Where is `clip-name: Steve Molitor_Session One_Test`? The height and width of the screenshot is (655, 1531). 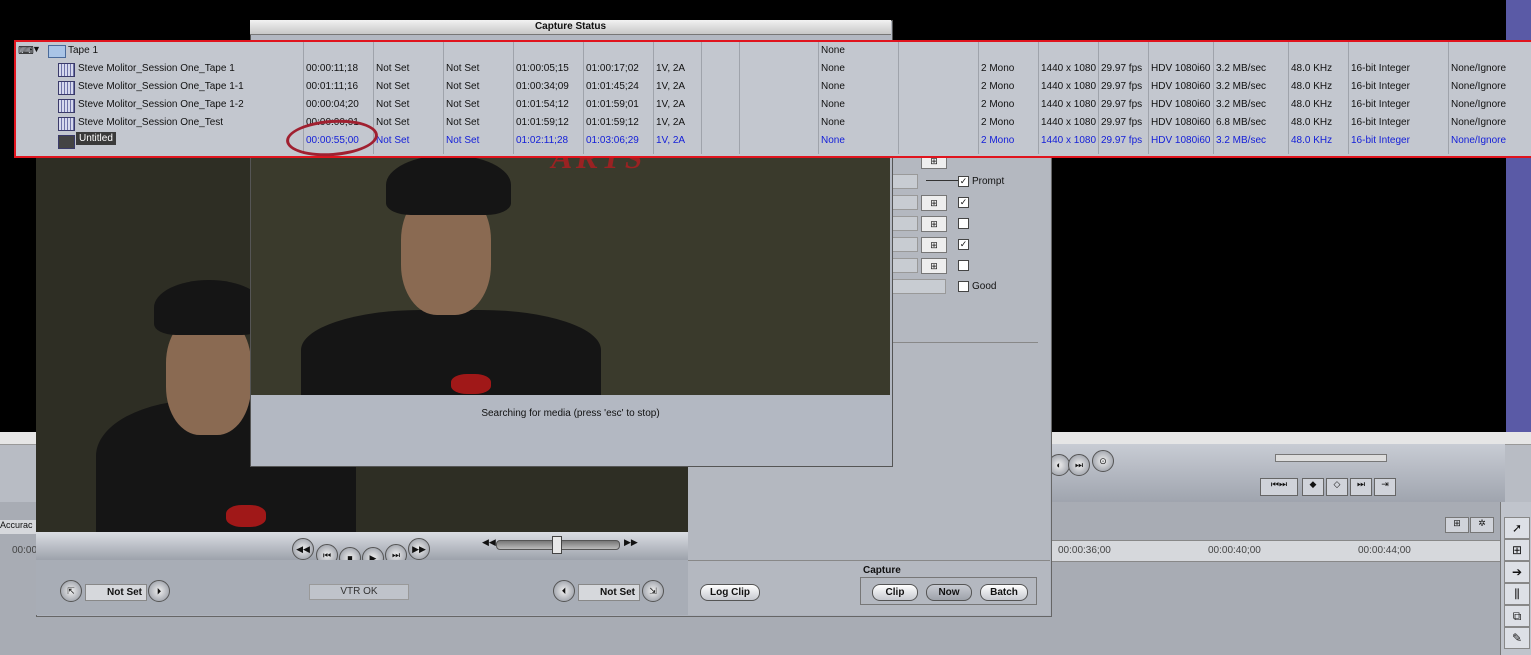
clip-name: Steve Molitor_Session One_Test is located at coordinates (151, 122).